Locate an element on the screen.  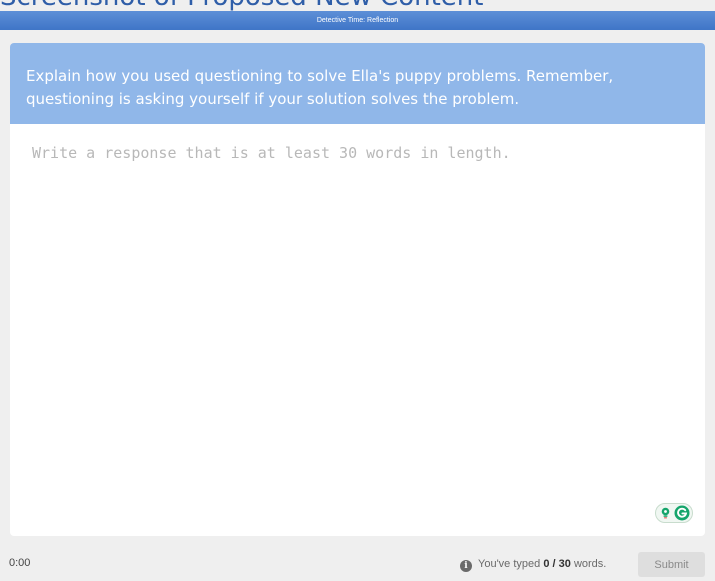
word-count-suffix: words. is located at coordinates (590, 564).